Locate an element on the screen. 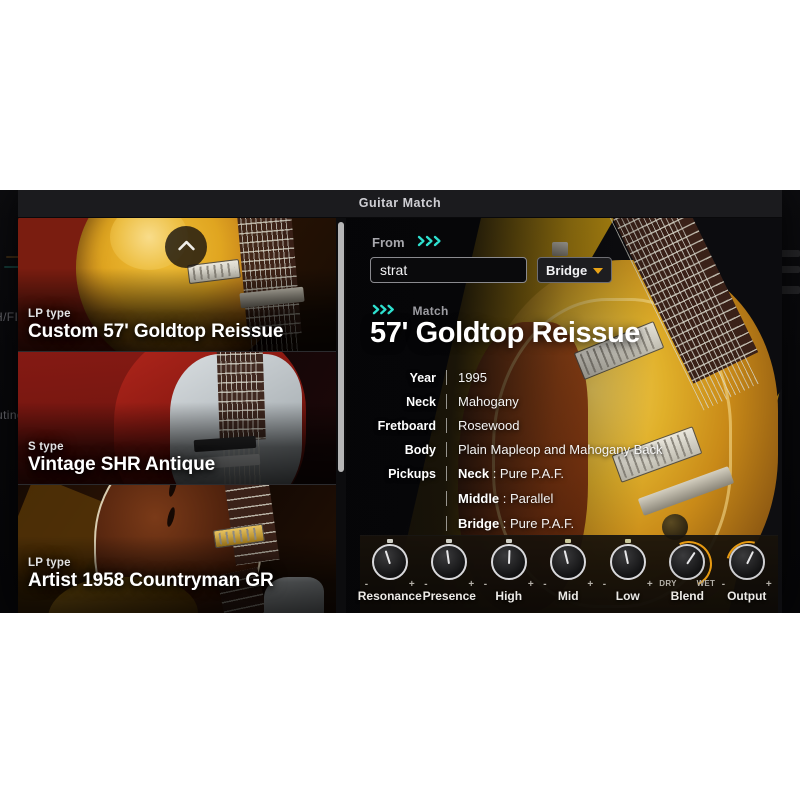 This screenshot has height=800, width=800. list-item: LP type Artist 1958 Countryman GR is located at coordinates (177, 549).